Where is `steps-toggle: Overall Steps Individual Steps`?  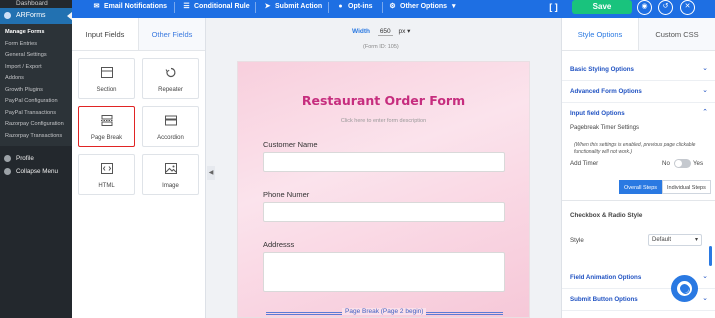 steps-toggle: Overall Steps Individual Steps is located at coordinates (665, 187).